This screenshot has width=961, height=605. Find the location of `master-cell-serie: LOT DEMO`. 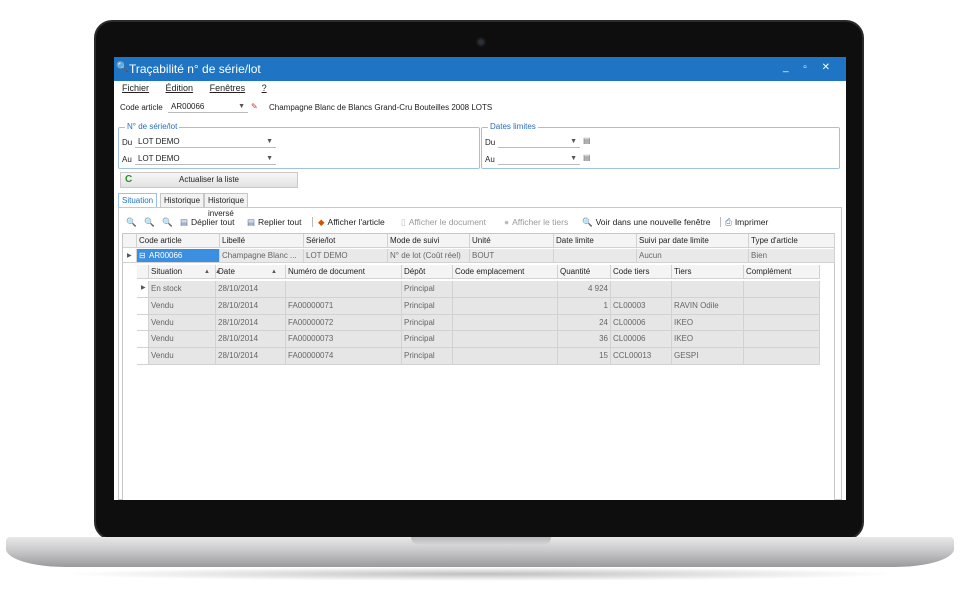

master-cell-serie: LOT DEMO is located at coordinates (346, 256).